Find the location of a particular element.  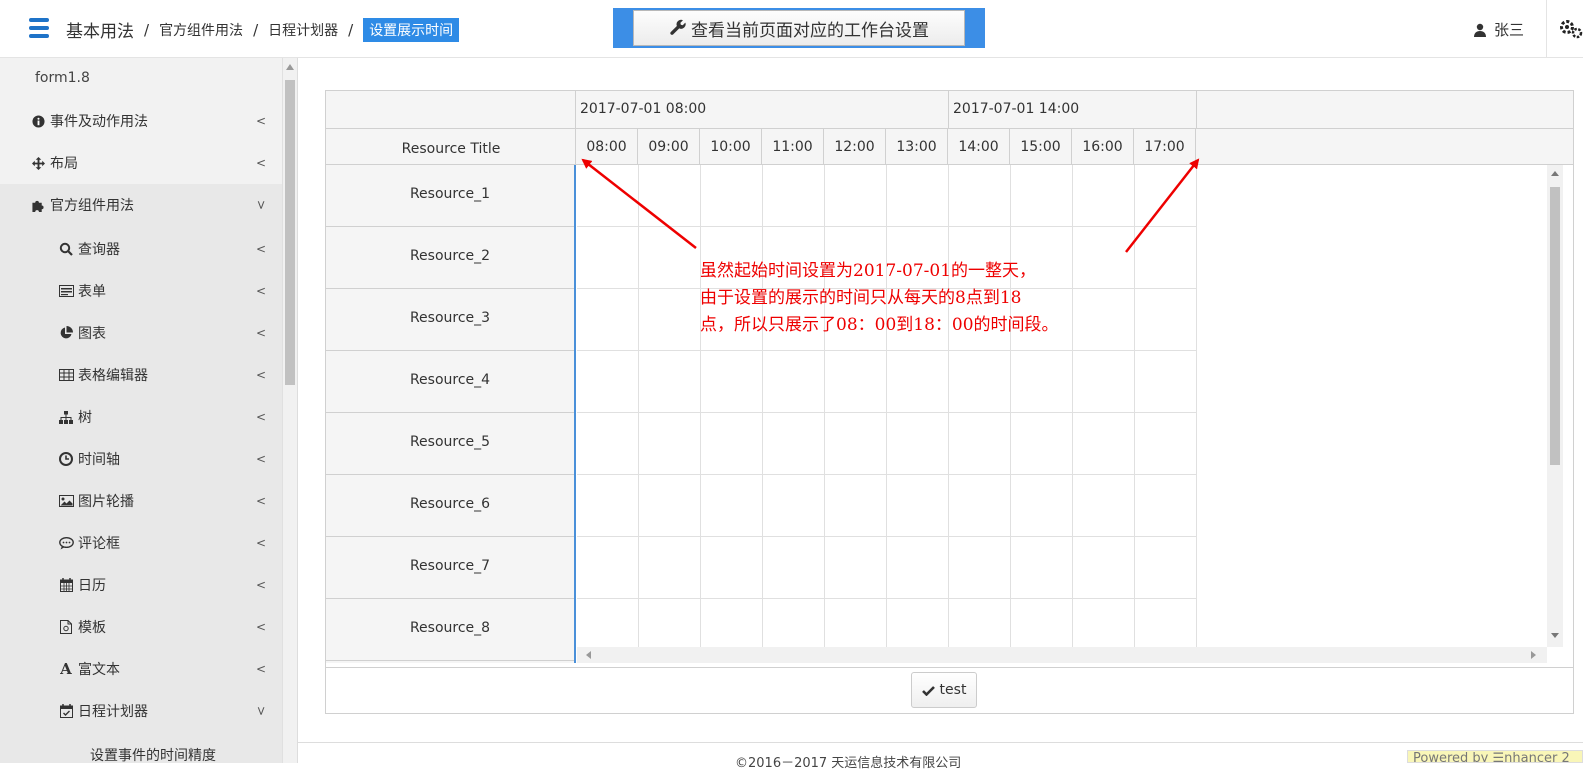

sidebar-item-scheduler: 日程计划器 < is located at coordinates (140, 711).